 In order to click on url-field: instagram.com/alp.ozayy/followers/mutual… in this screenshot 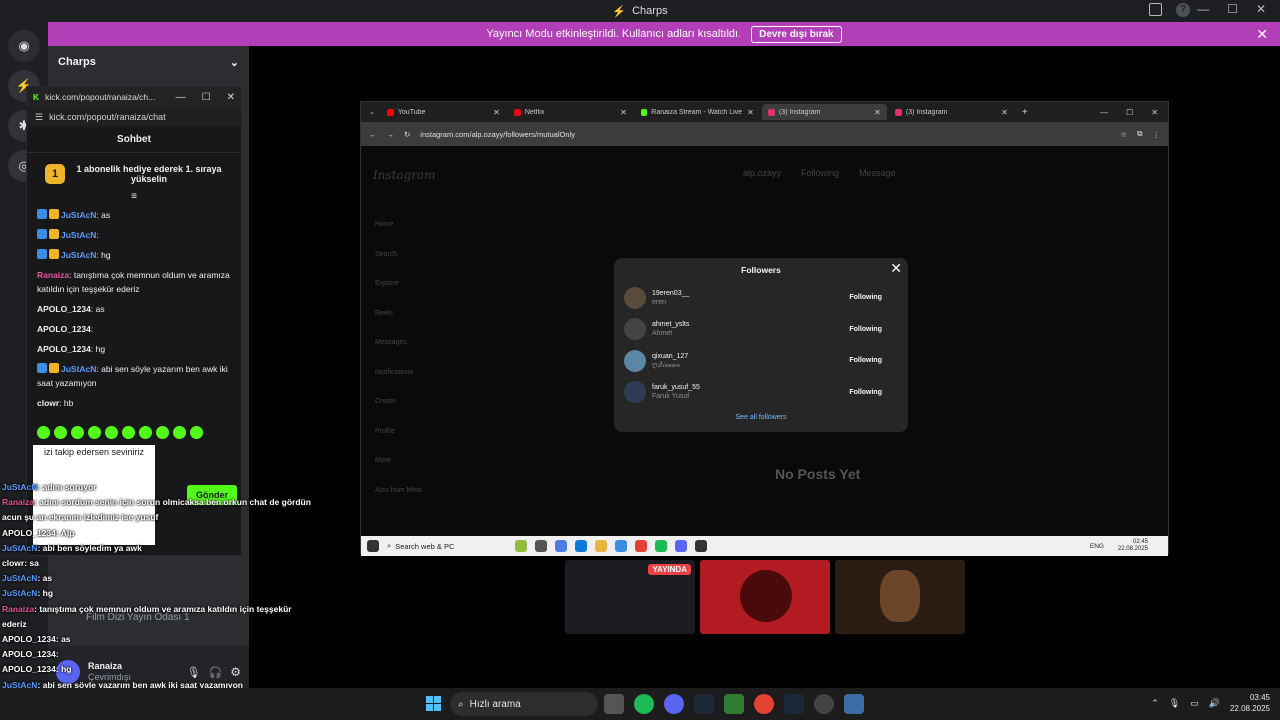, I will do `click(765, 134)`.